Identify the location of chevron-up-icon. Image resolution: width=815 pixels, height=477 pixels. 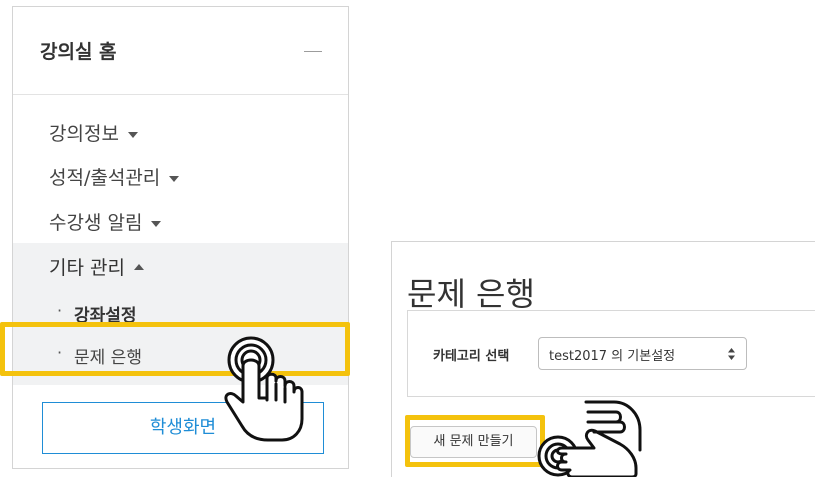
(138, 266).